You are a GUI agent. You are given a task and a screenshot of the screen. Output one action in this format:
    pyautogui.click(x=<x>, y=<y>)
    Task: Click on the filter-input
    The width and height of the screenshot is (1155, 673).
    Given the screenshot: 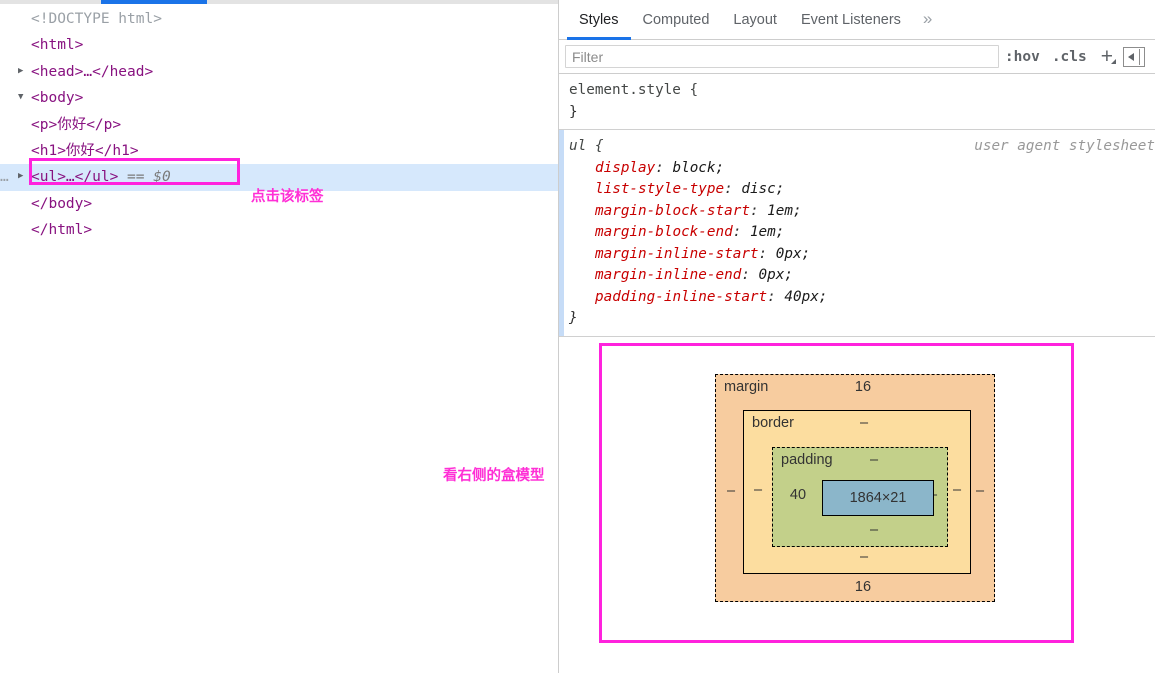 What is the action you would take?
    pyautogui.click(x=782, y=56)
    